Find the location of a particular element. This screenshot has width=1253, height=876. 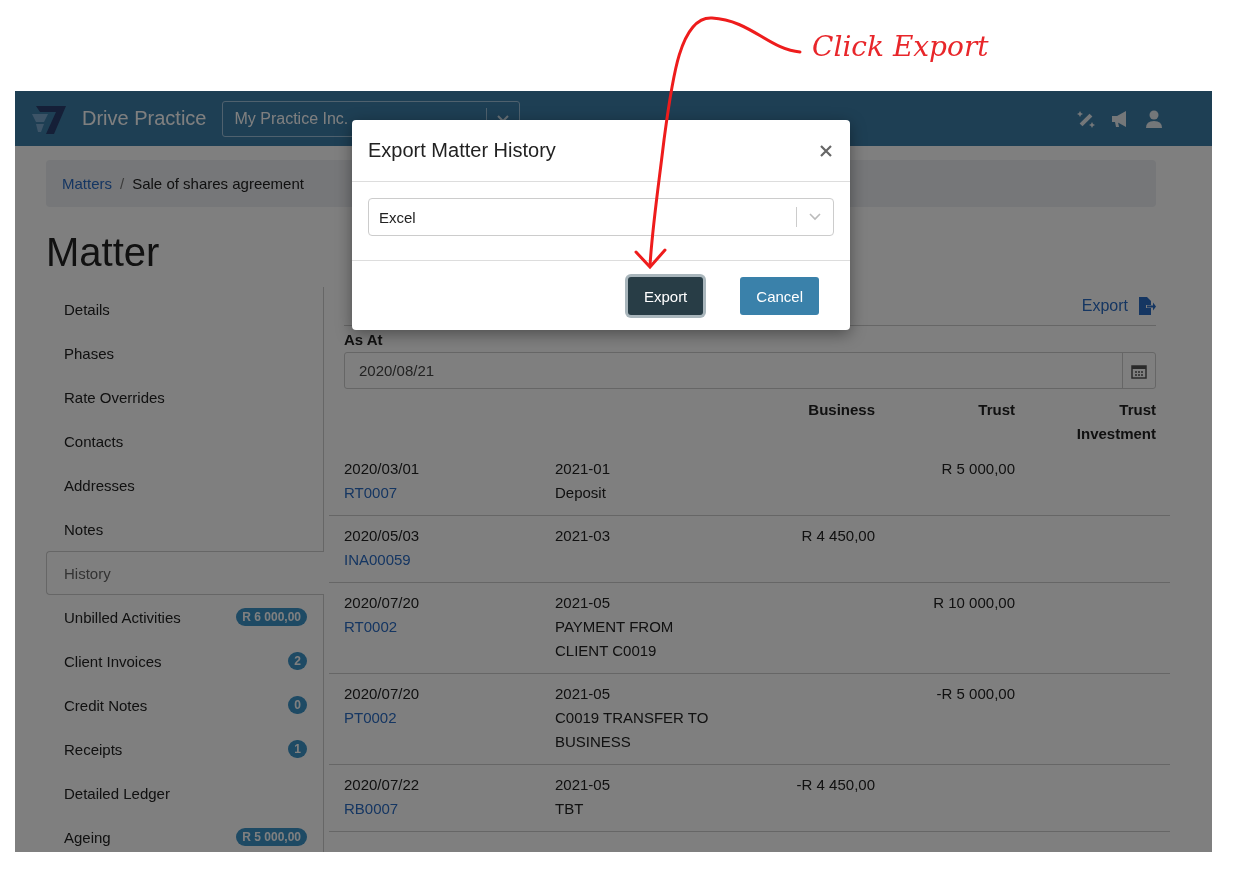

date-cell-text: 2020/03/01 is located at coordinates (382, 469).